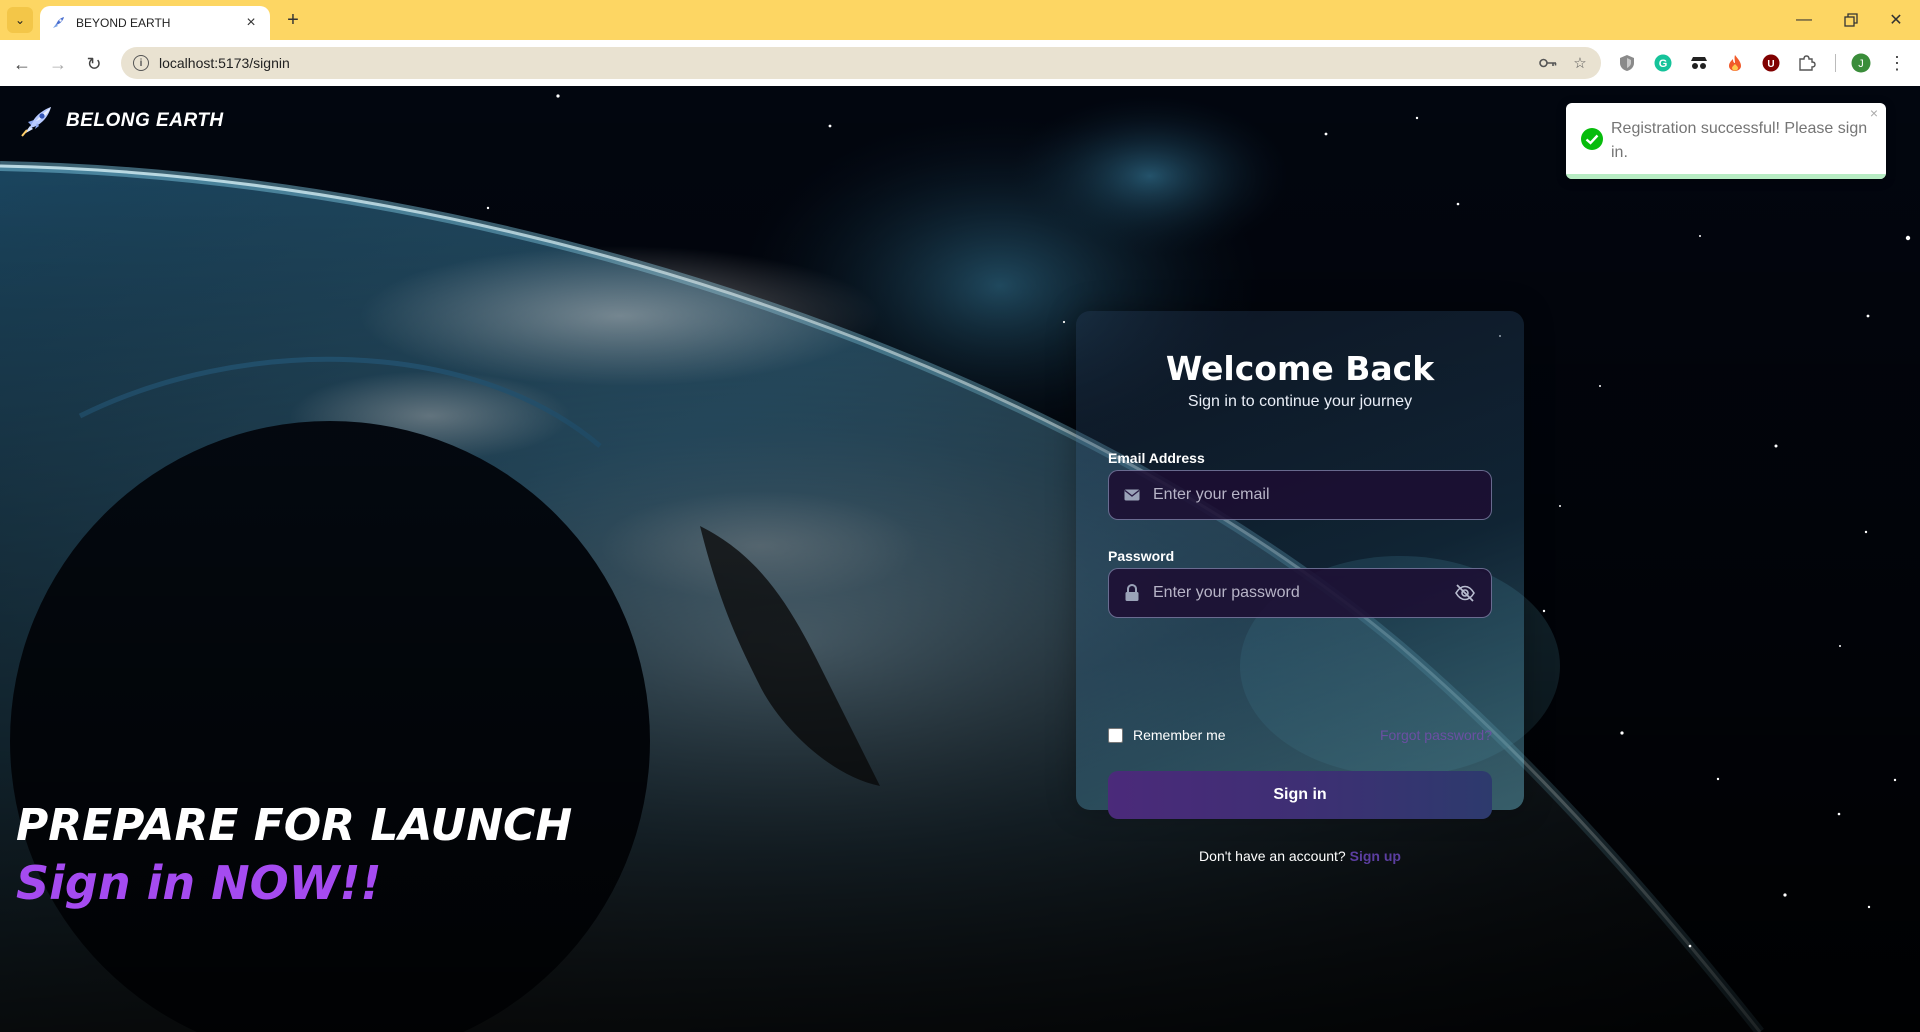 Image resolution: width=1920 pixels, height=1032 pixels. What do you see at coordinates (1179, 735) in the screenshot?
I see `remember-label: Remember me` at bounding box center [1179, 735].